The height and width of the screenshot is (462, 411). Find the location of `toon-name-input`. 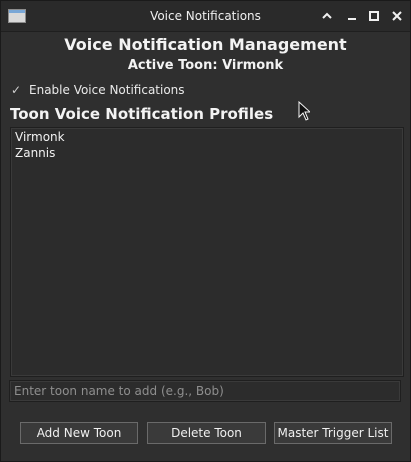

toon-name-input is located at coordinates (205, 391).